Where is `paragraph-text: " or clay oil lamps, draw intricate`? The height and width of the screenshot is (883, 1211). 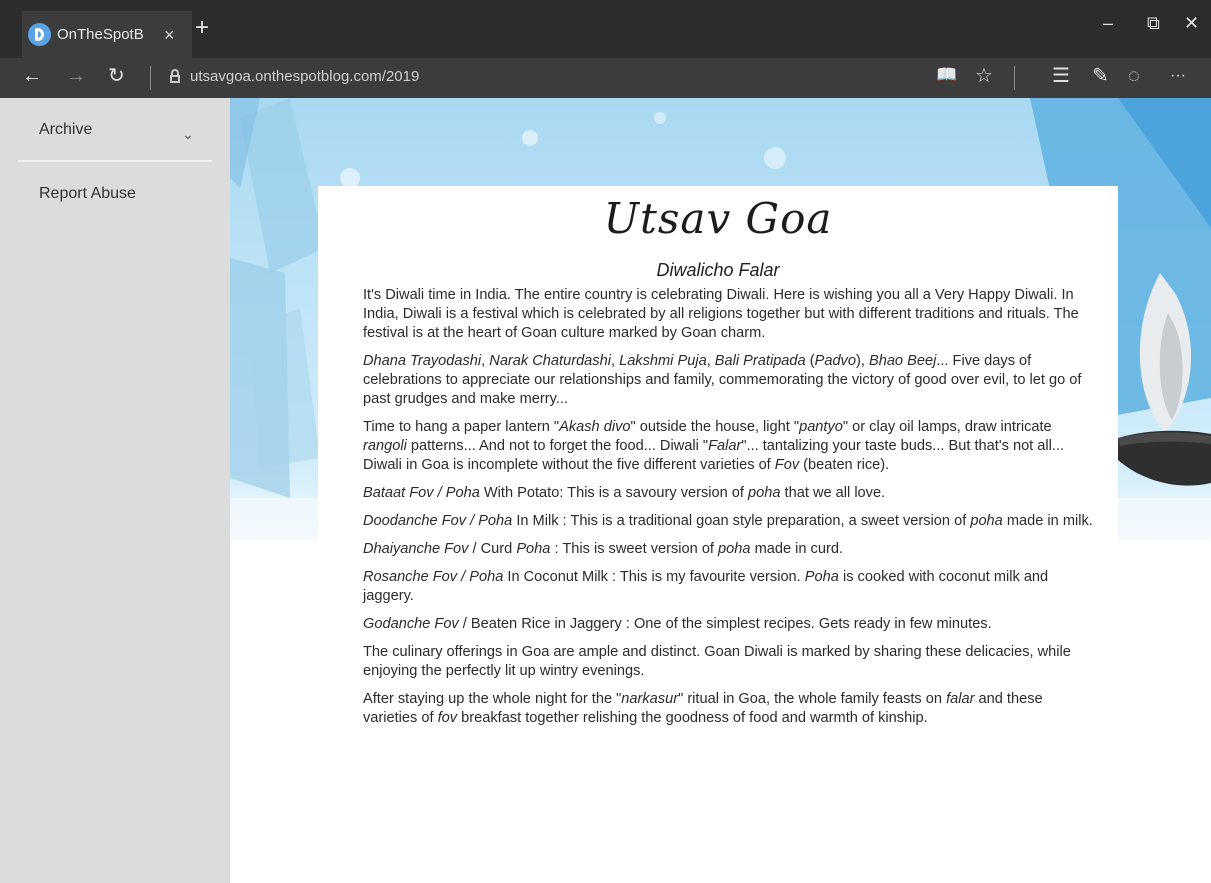
paragraph-text: " or clay oil lamps, draw intricate is located at coordinates (947, 427).